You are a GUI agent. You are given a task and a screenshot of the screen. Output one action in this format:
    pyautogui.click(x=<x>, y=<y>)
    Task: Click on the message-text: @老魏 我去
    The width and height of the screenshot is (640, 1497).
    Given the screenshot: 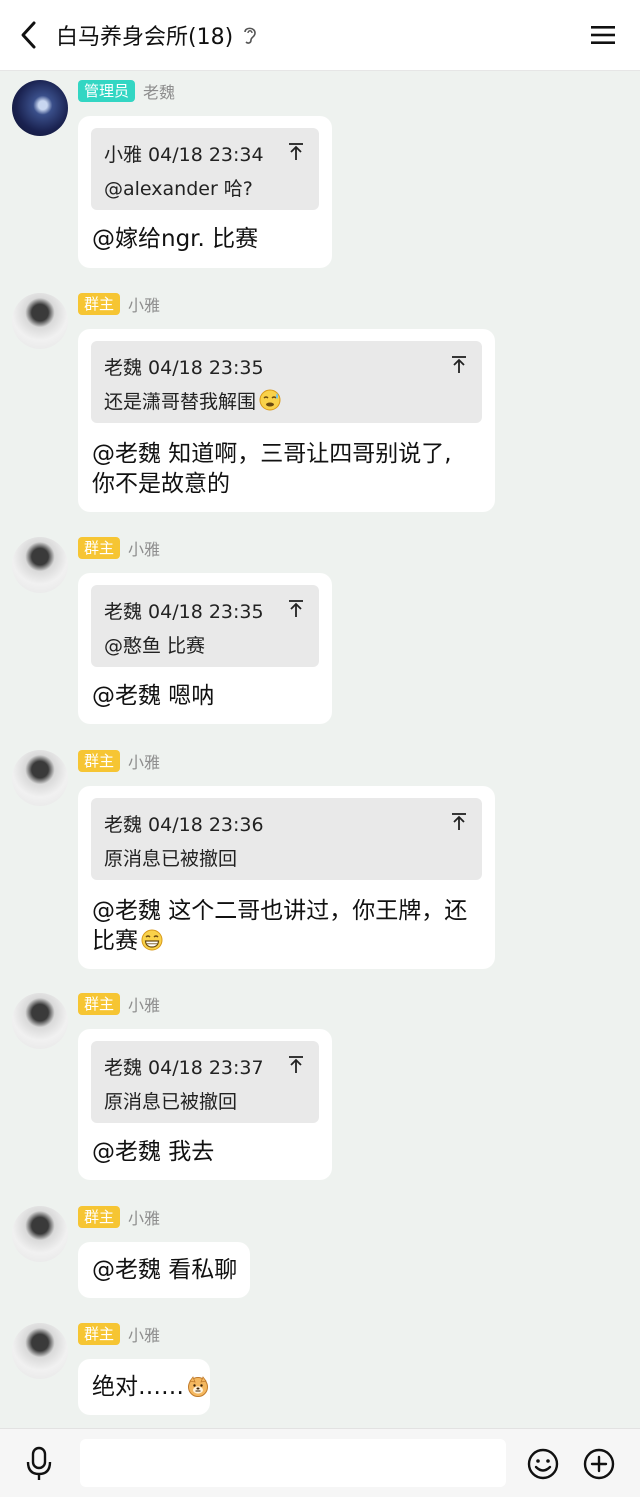 What is the action you would take?
    pyautogui.click(x=153, y=1152)
    